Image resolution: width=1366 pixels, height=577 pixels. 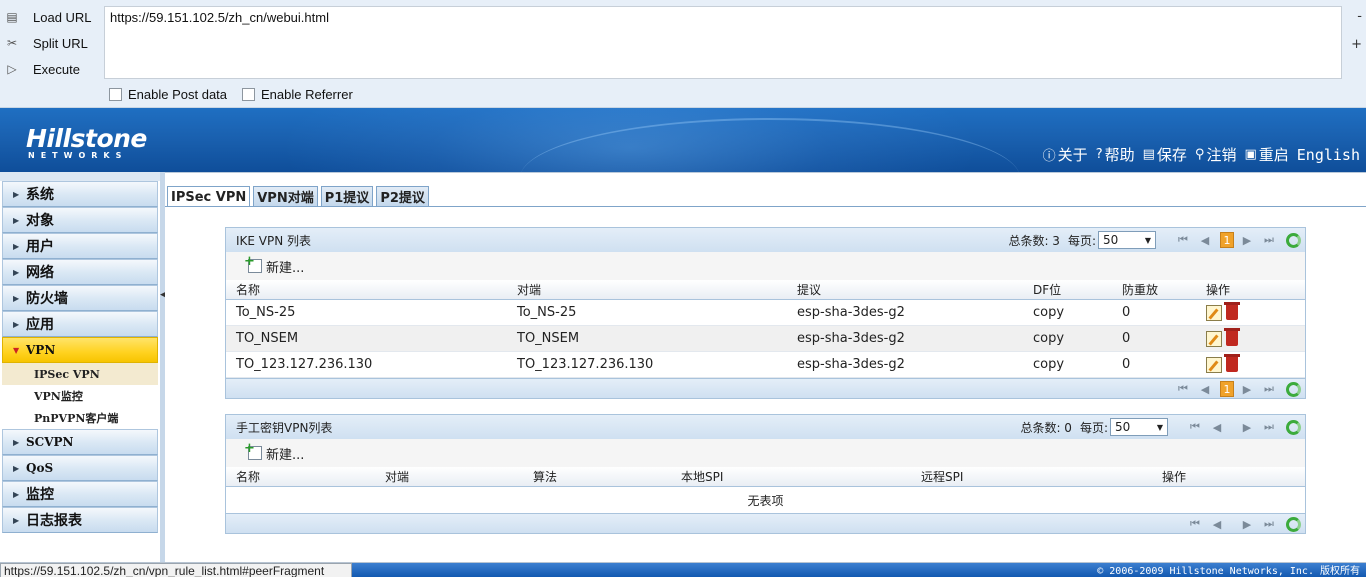 I want to click on add-icon, so click(x=253, y=450).